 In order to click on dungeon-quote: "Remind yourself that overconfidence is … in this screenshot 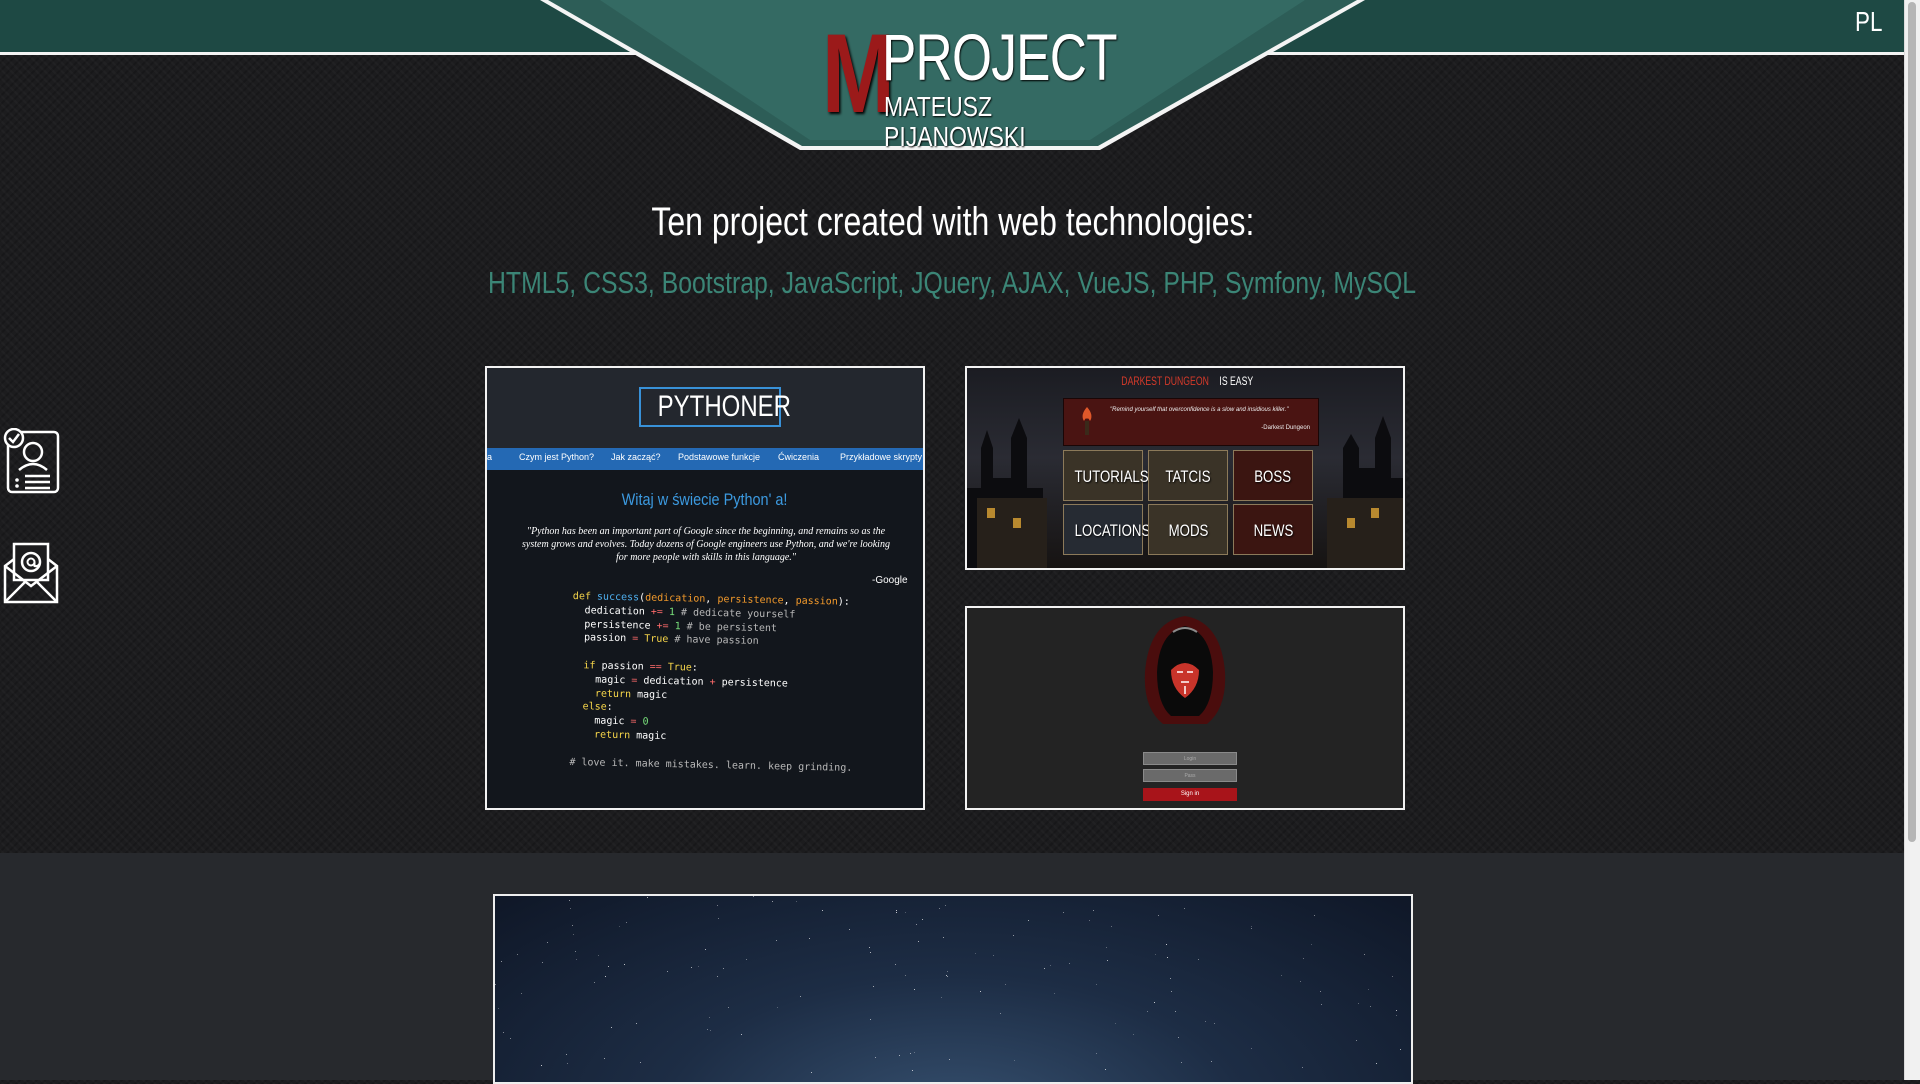, I will do `click(1199, 410)`.